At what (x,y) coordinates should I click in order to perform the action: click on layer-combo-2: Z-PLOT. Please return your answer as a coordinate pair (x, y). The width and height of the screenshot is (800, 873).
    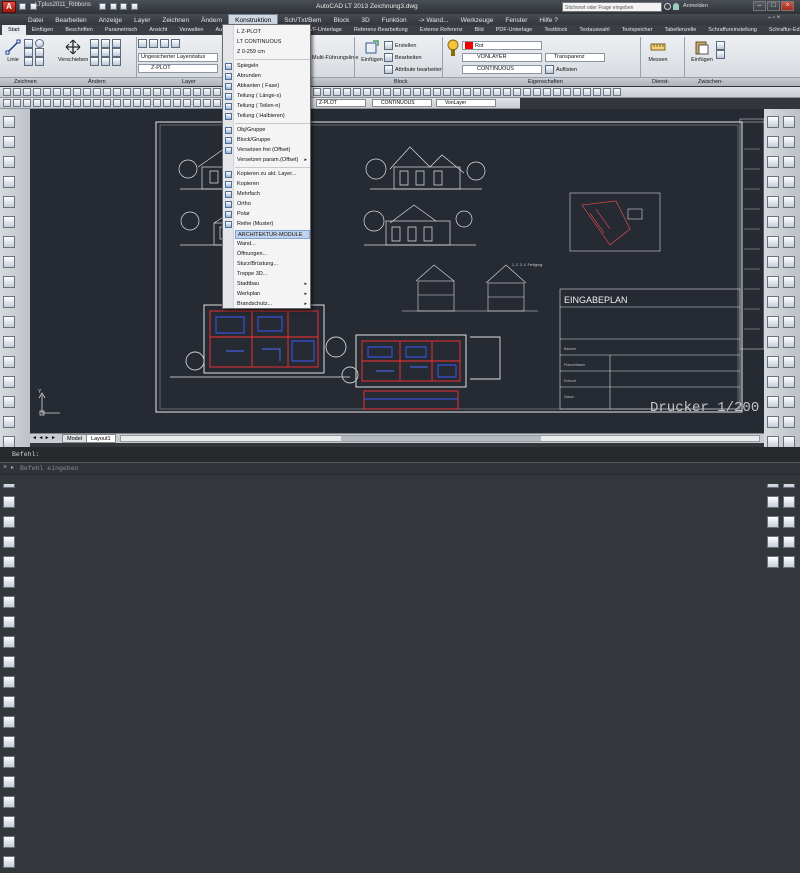
    Looking at the image, I should click on (341, 103).